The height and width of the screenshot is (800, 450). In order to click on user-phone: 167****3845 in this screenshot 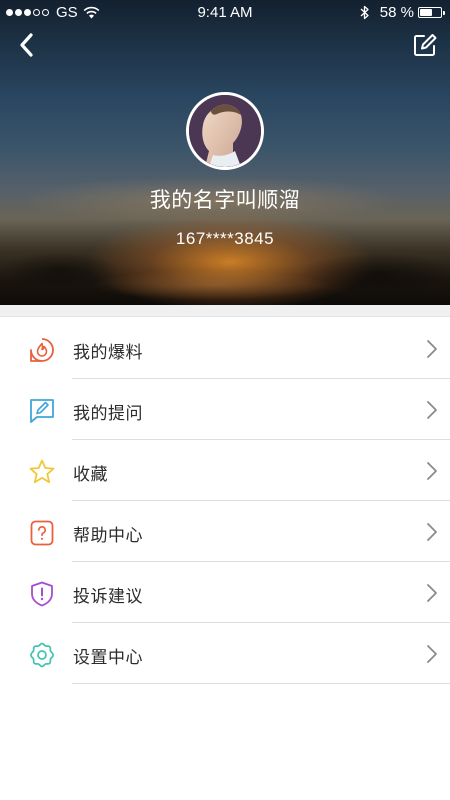, I will do `click(225, 238)`.